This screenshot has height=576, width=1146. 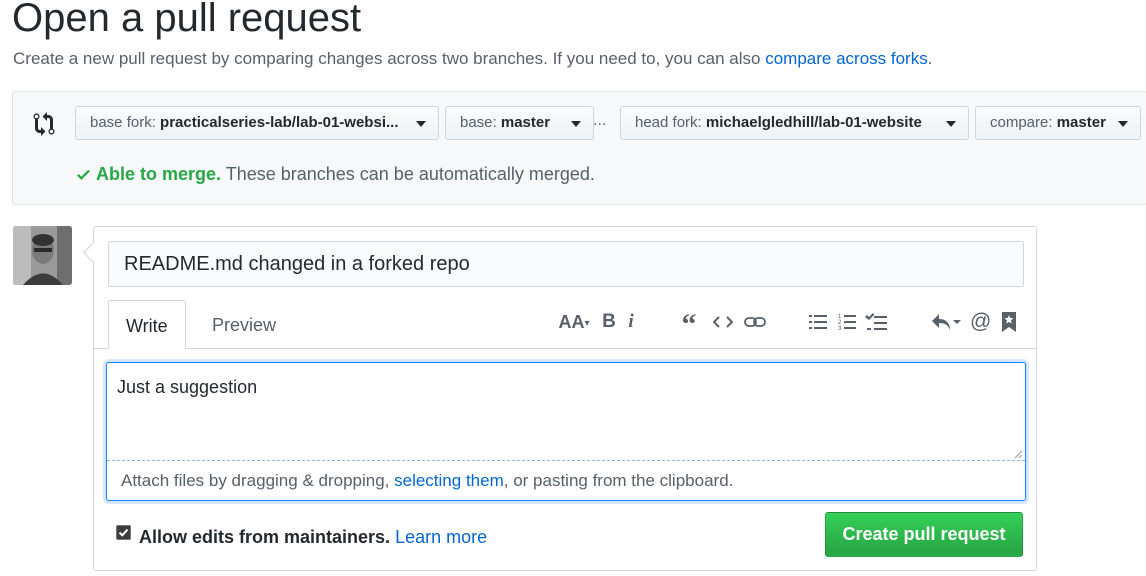 I want to click on bookmark-icon, so click(x=1009, y=321).